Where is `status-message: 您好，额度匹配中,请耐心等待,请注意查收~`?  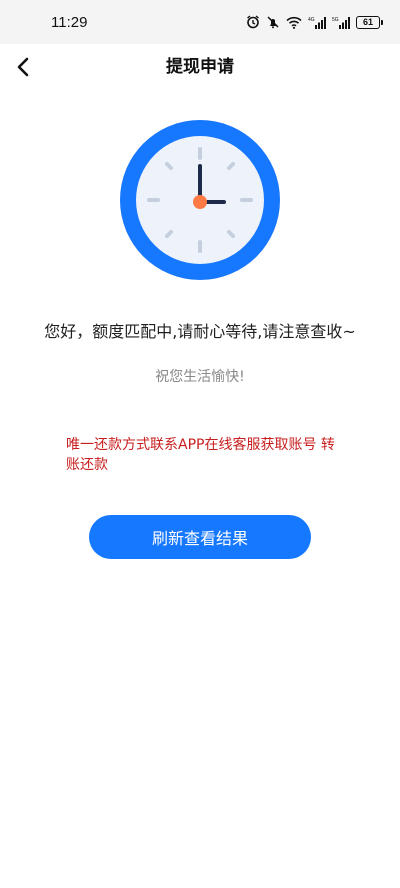 status-message: 您好，额度匹配中,请耐心等待,请注意查收~ is located at coordinates (200, 331).